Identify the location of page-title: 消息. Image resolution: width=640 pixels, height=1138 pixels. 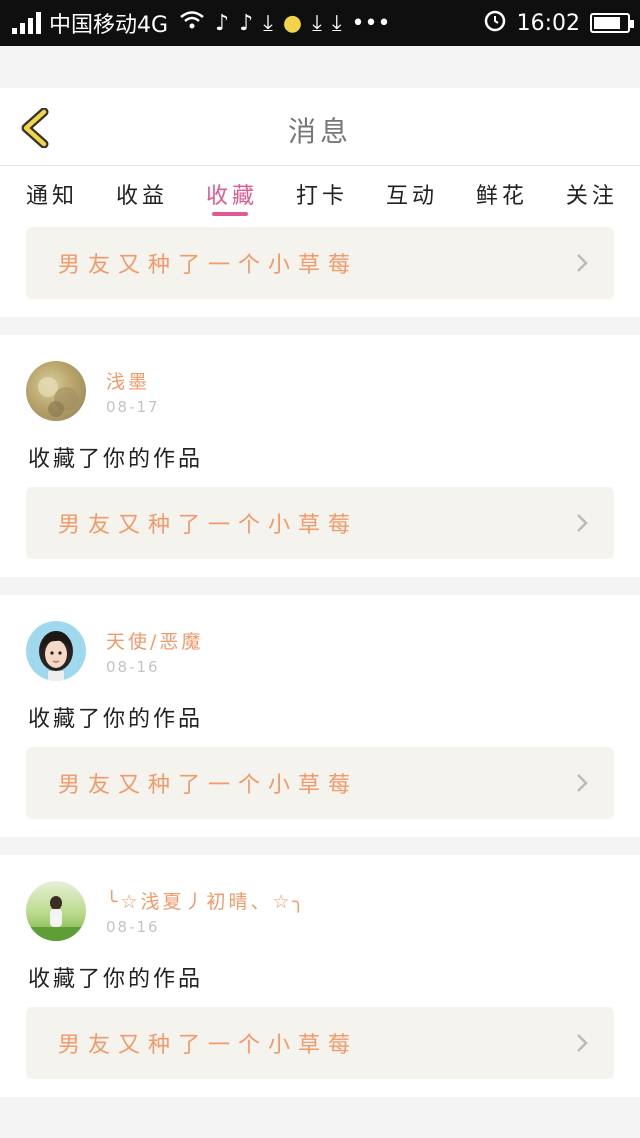
(319, 131).